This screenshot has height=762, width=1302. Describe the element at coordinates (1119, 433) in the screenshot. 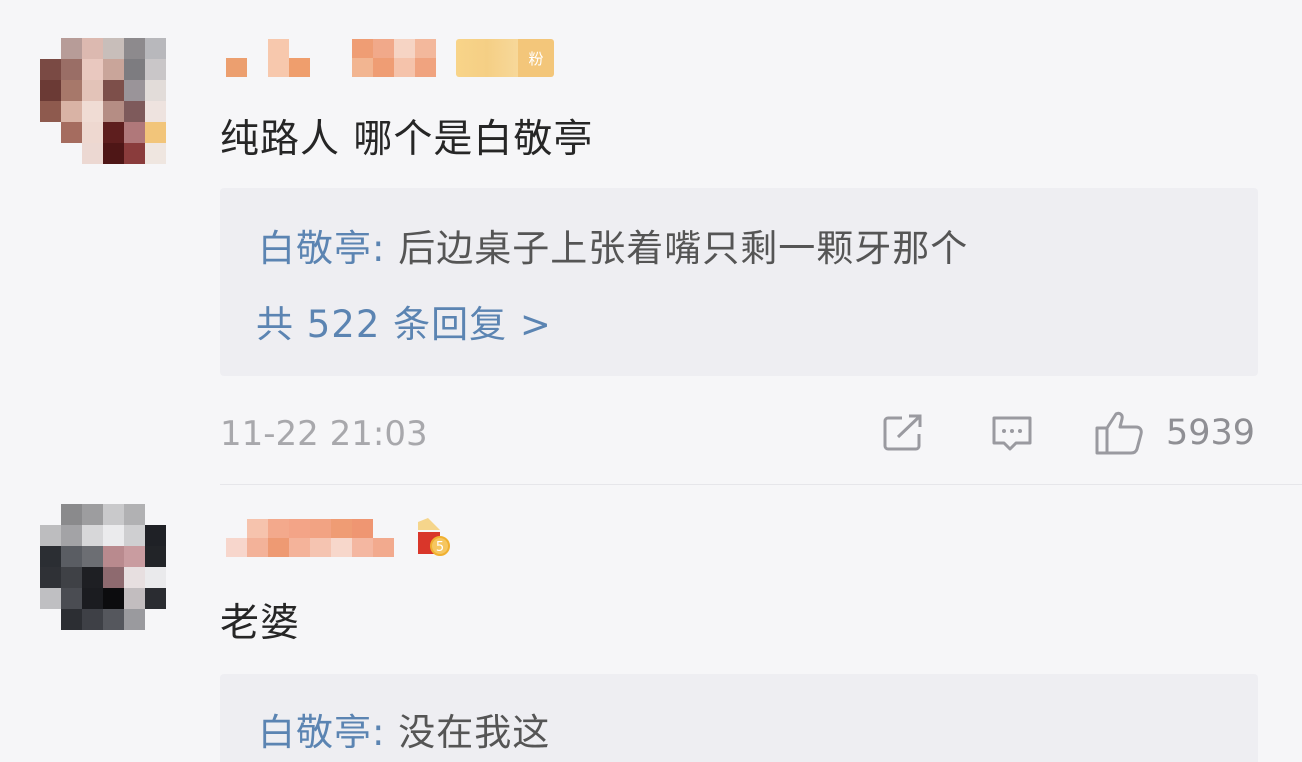

I see `thumbs-up-icon` at that location.